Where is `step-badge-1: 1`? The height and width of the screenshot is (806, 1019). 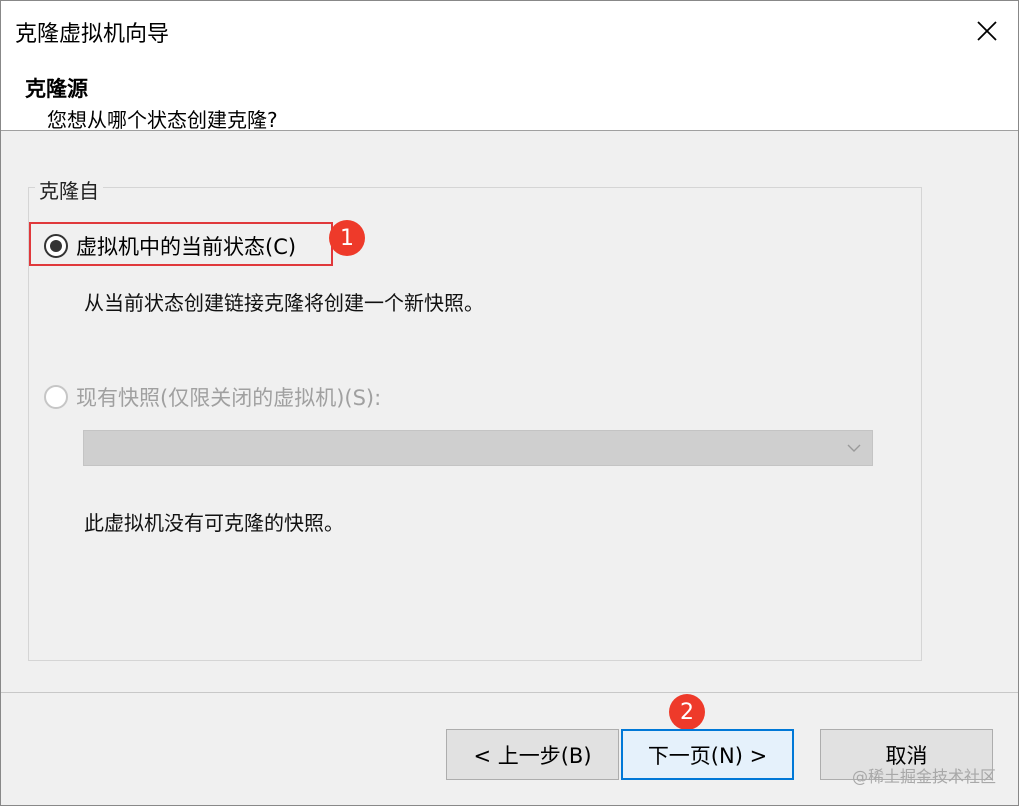 step-badge-1: 1 is located at coordinates (347, 238).